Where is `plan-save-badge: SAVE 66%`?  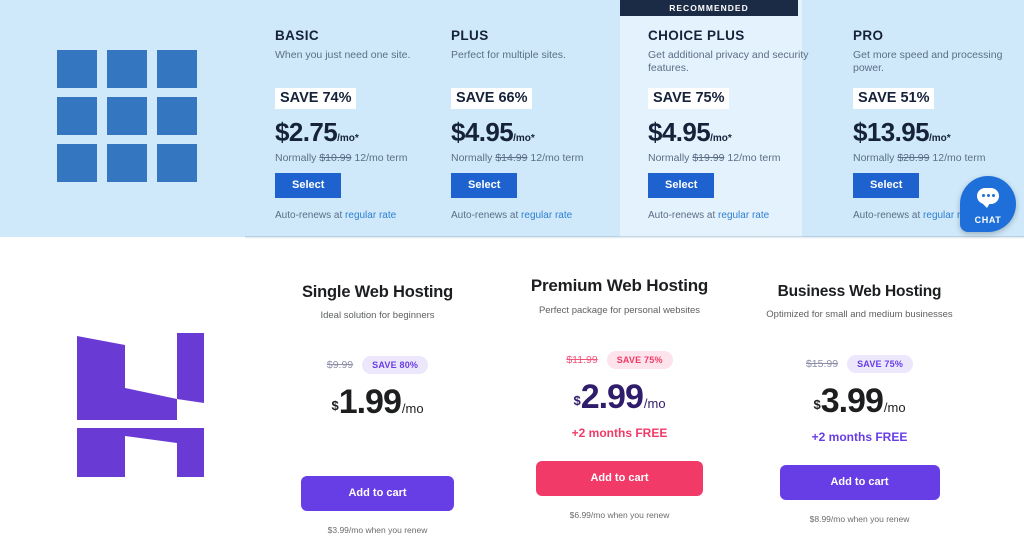 plan-save-badge: SAVE 66% is located at coordinates (492, 98).